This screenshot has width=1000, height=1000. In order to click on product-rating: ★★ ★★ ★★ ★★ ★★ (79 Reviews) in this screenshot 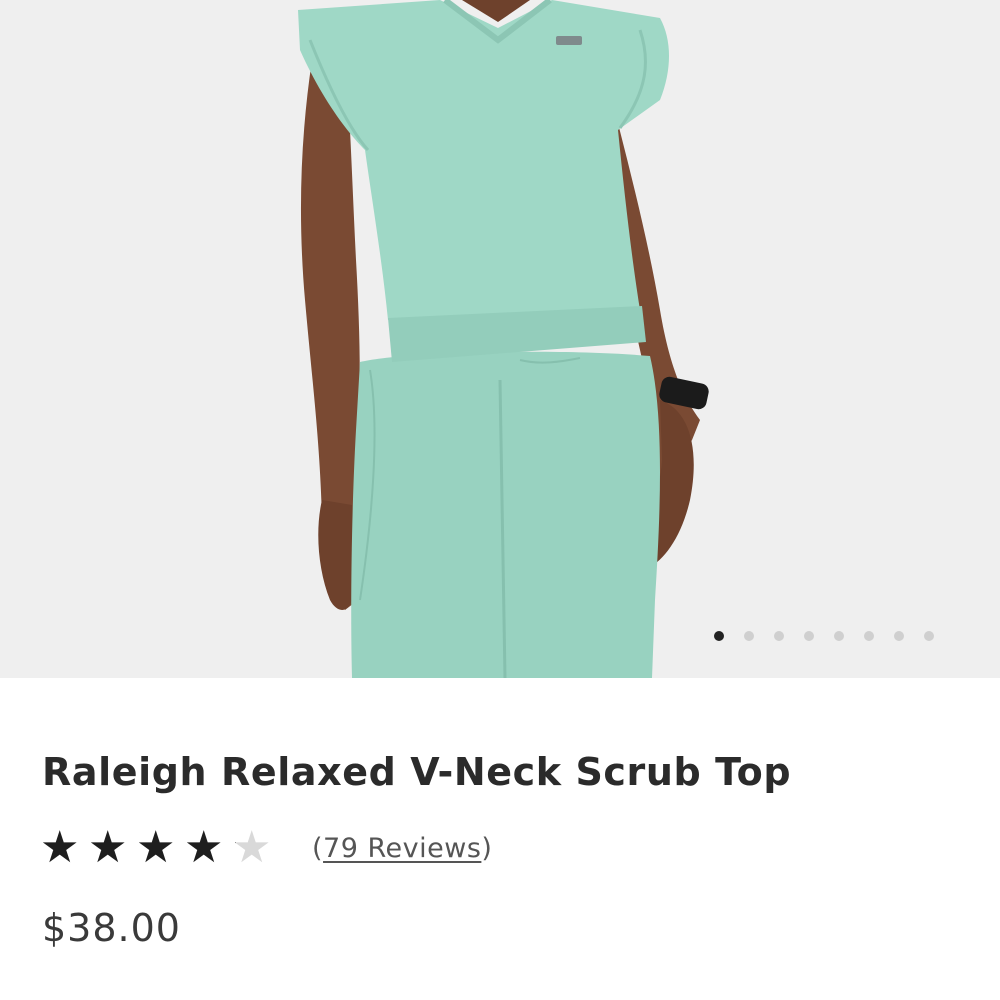, I will do `click(266, 848)`.